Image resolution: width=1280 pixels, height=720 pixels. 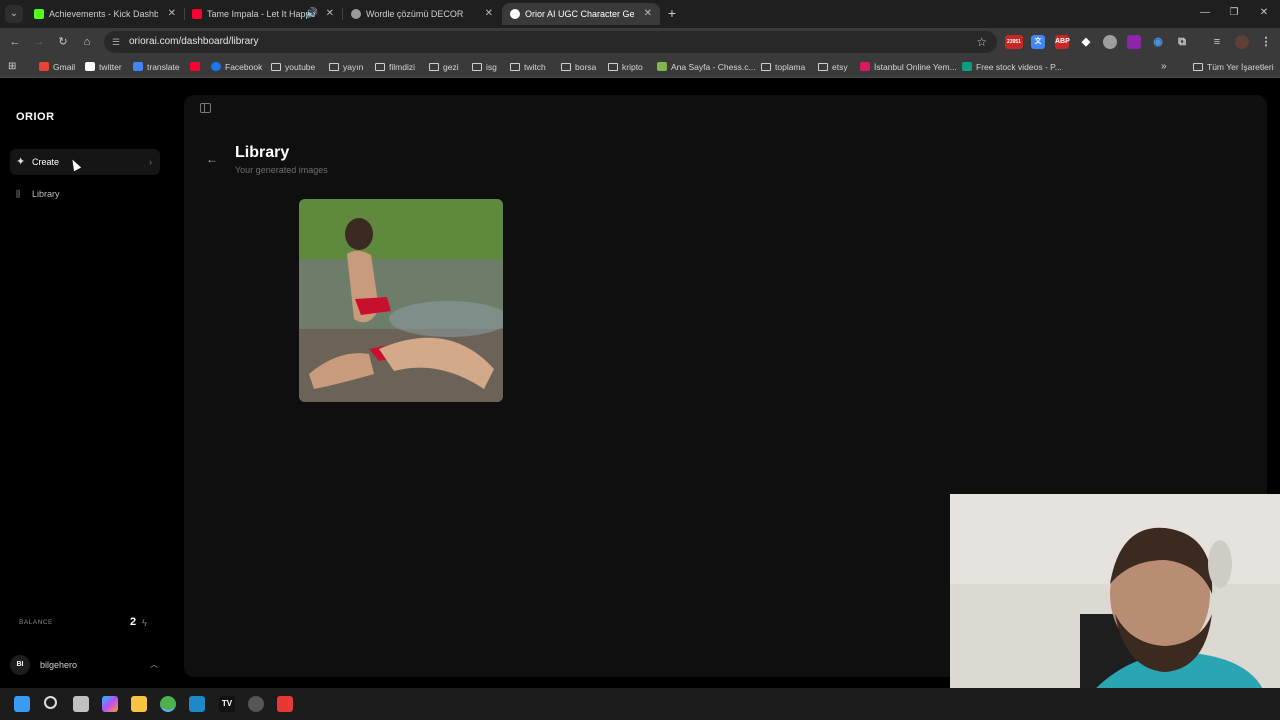 What do you see at coordinates (150, 162) in the screenshot?
I see `chevron-right-icon: ›` at bounding box center [150, 162].